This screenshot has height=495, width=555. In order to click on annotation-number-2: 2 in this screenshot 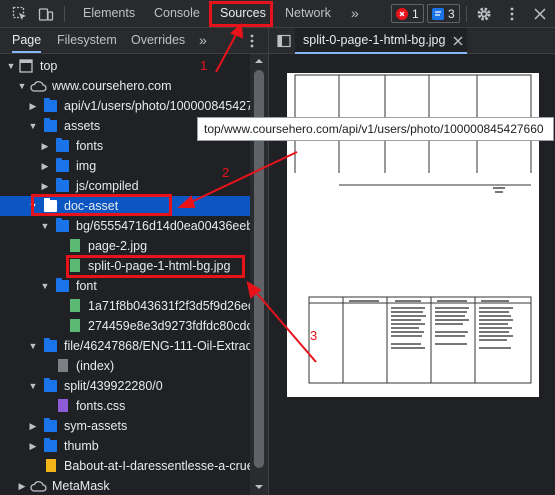, I will do `click(225, 172)`.